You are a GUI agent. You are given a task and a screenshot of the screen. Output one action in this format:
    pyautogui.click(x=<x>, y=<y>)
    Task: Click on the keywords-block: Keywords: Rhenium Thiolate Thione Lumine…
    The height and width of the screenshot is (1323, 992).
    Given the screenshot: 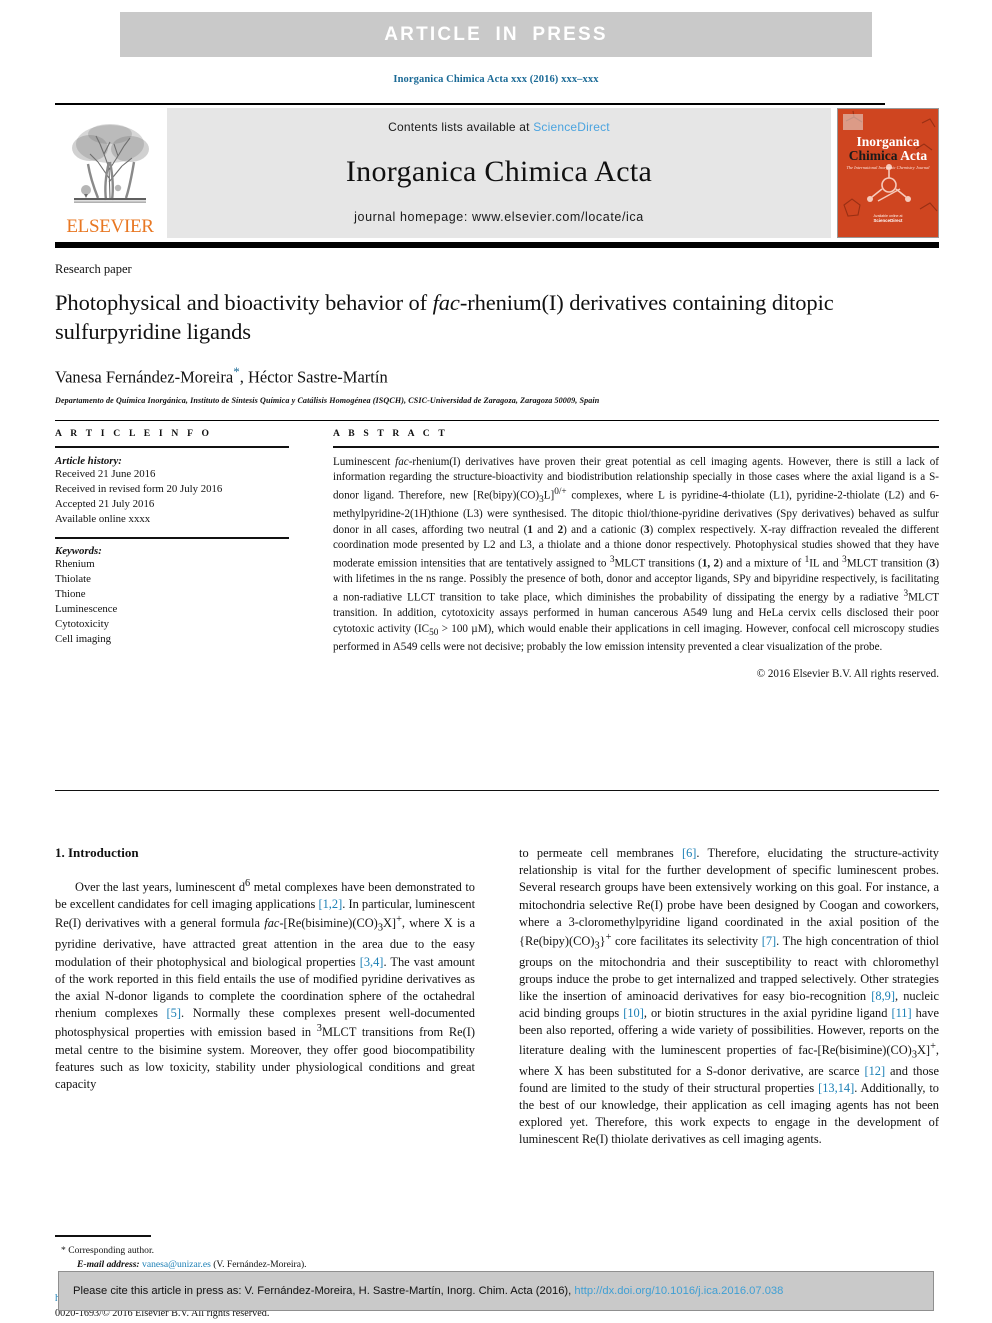 What is the action you would take?
    pyautogui.click(x=172, y=592)
    